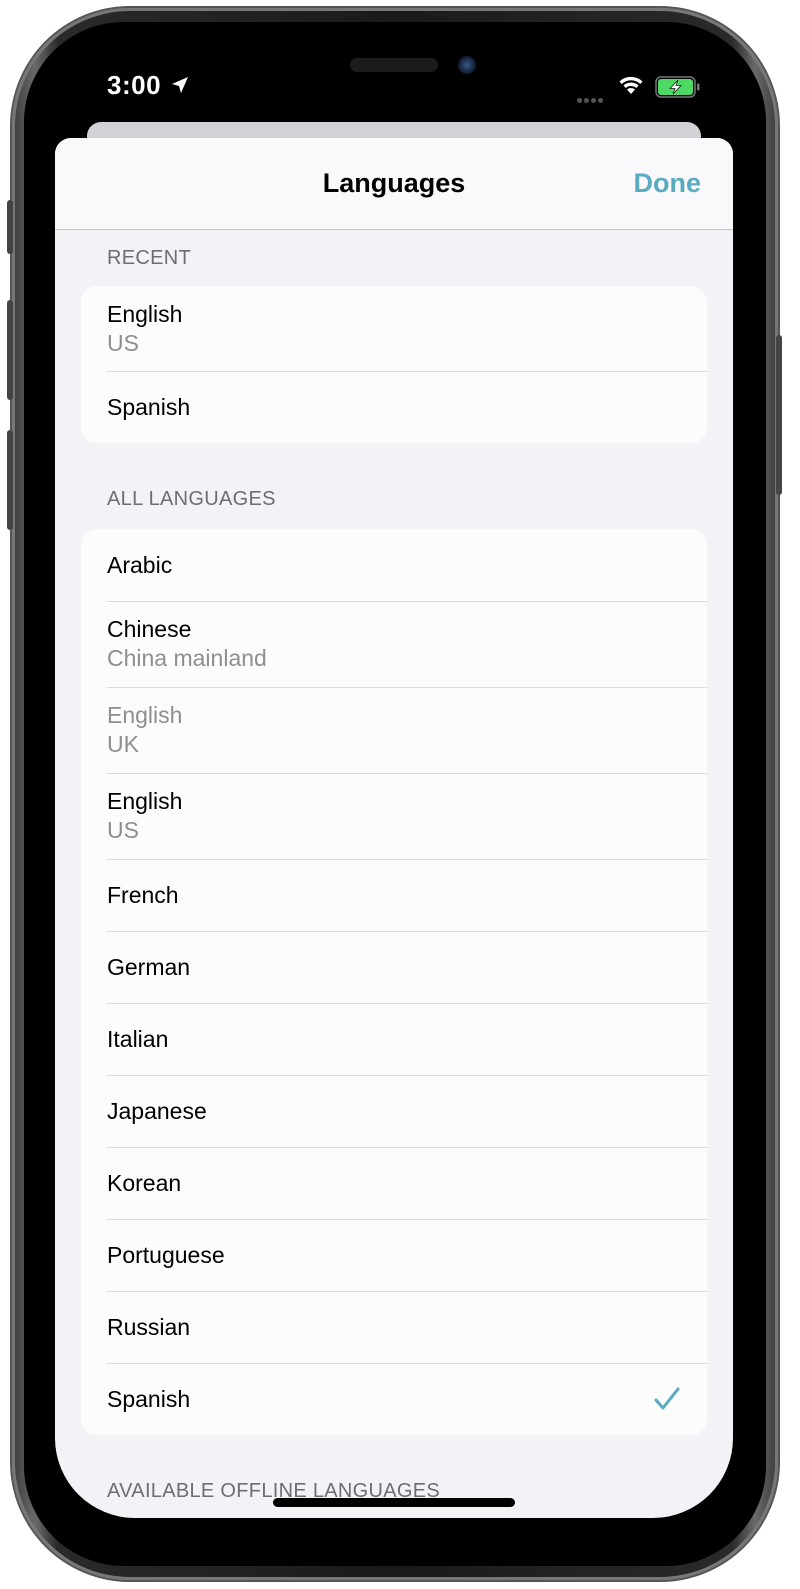 The height and width of the screenshot is (1589, 800). I want to click on checkmark-icon, so click(667, 1398).